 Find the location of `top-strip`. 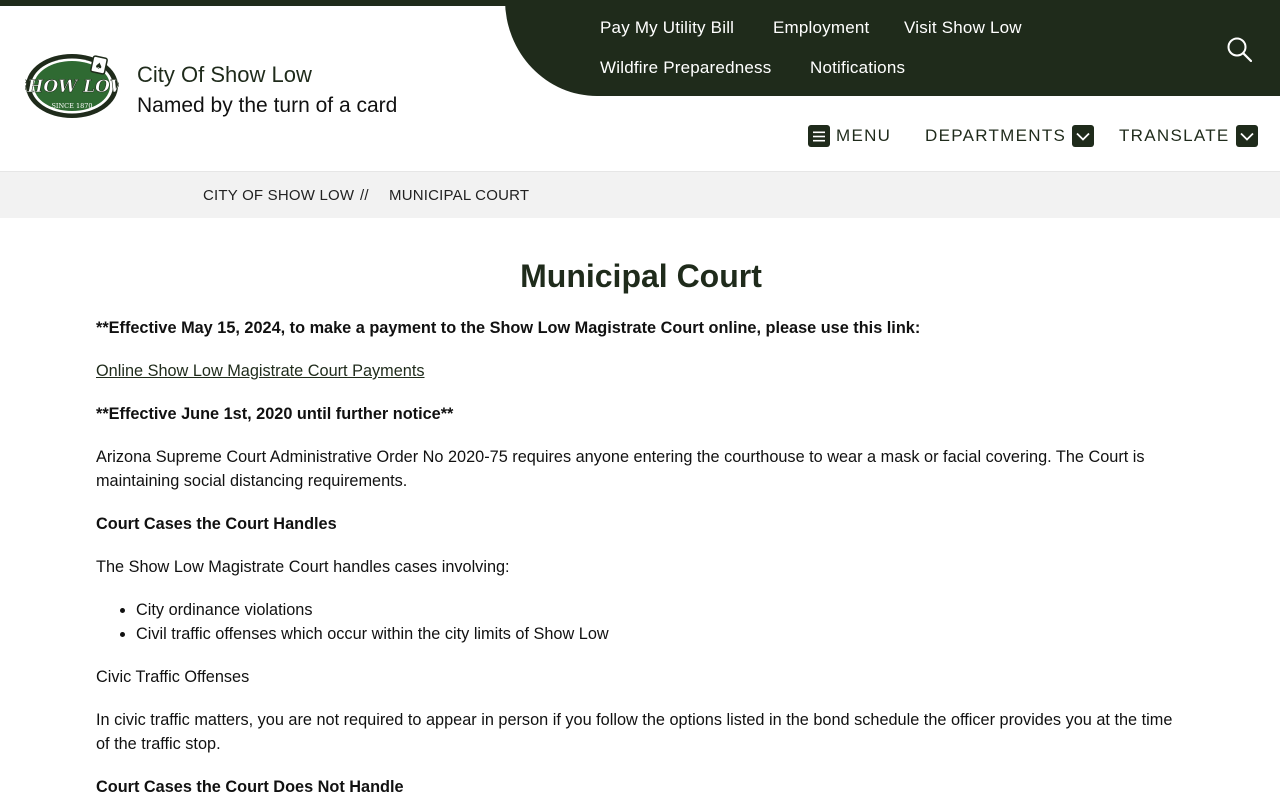

top-strip is located at coordinates (640, 3).